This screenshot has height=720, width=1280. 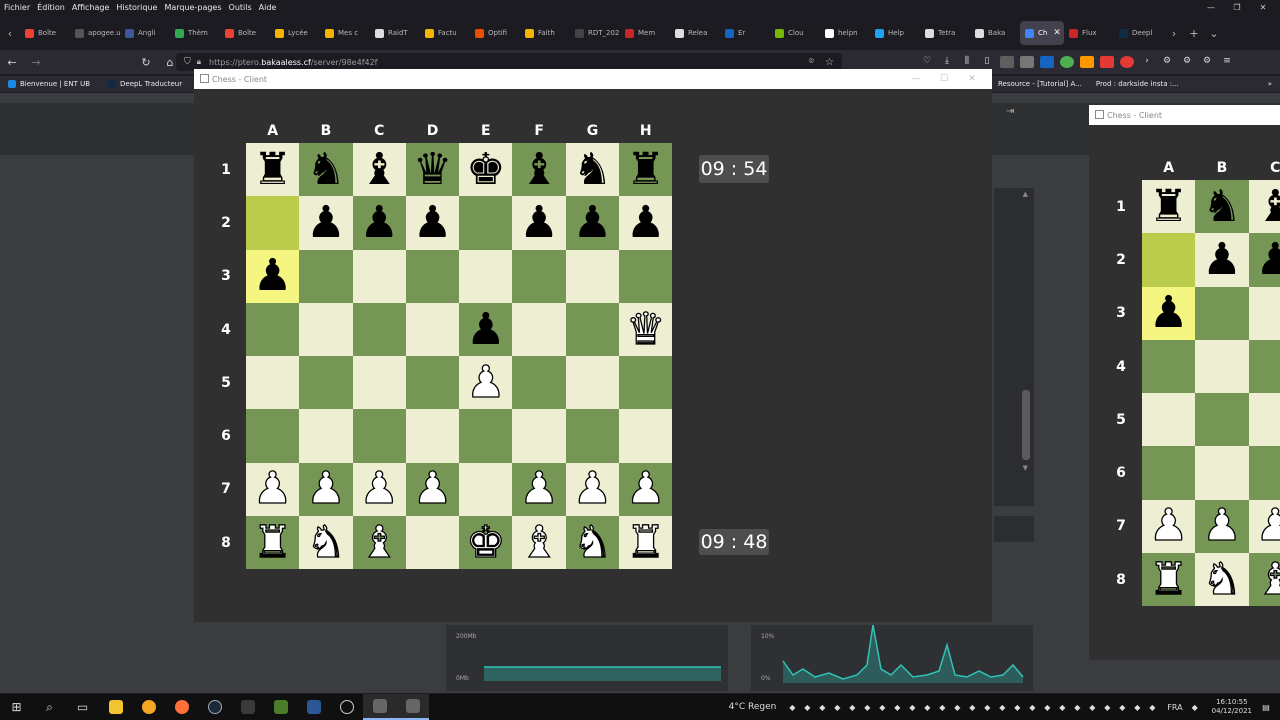 I want to click on square-e1: ♚, so click(x=486, y=170).